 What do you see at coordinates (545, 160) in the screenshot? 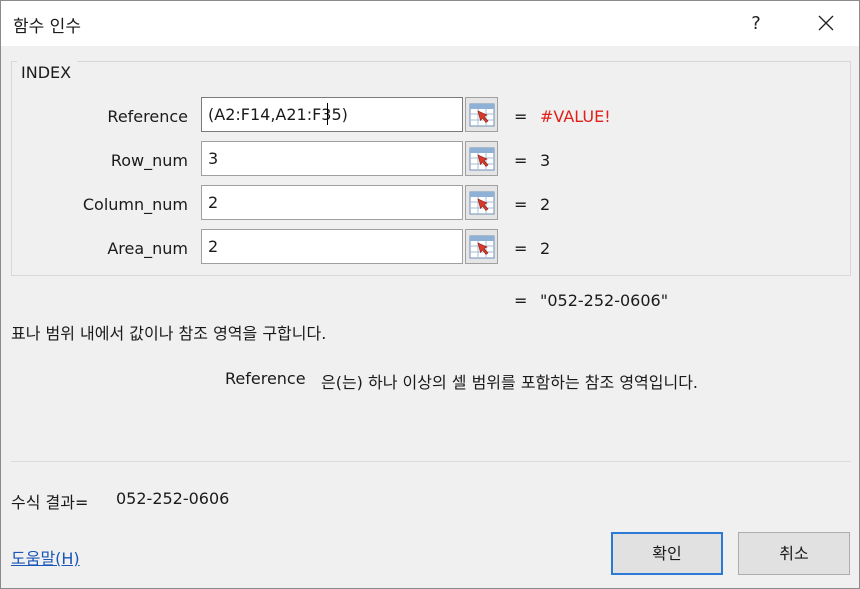
I see `row-num-result: 3` at bounding box center [545, 160].